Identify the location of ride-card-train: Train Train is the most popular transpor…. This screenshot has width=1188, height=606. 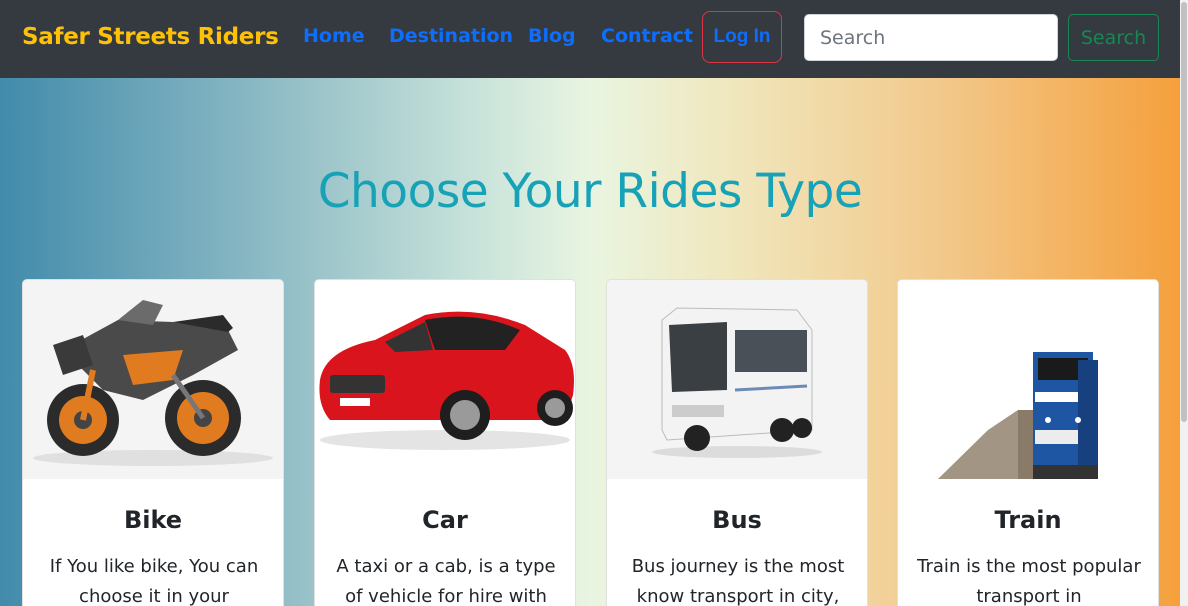
(1028, 442).